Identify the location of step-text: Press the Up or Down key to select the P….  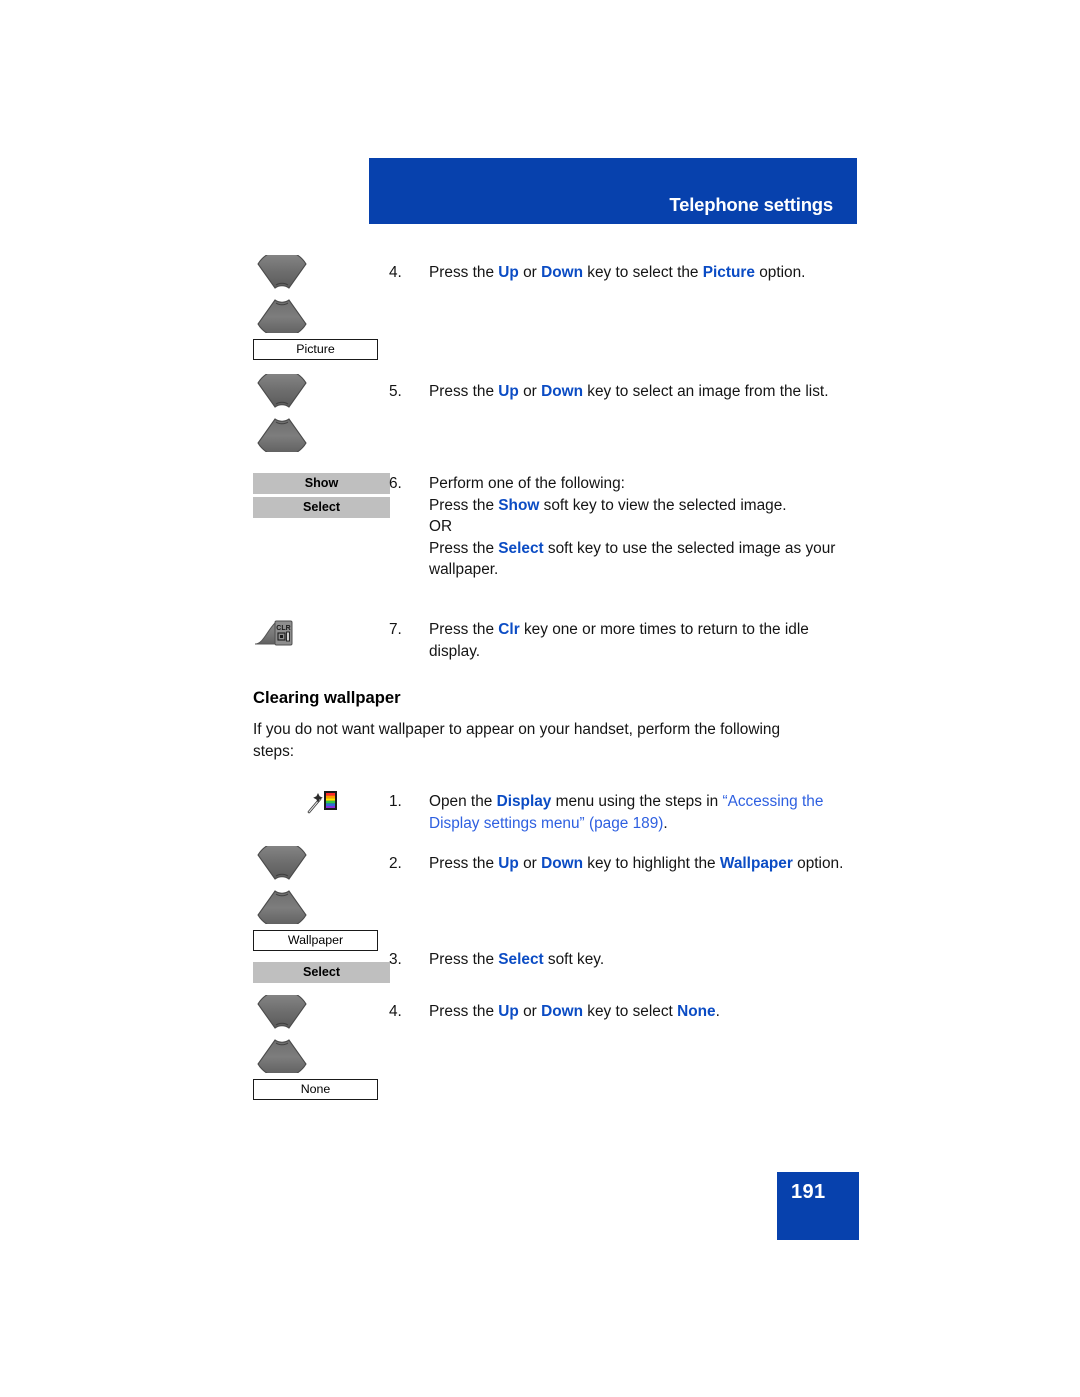
(617, 272).